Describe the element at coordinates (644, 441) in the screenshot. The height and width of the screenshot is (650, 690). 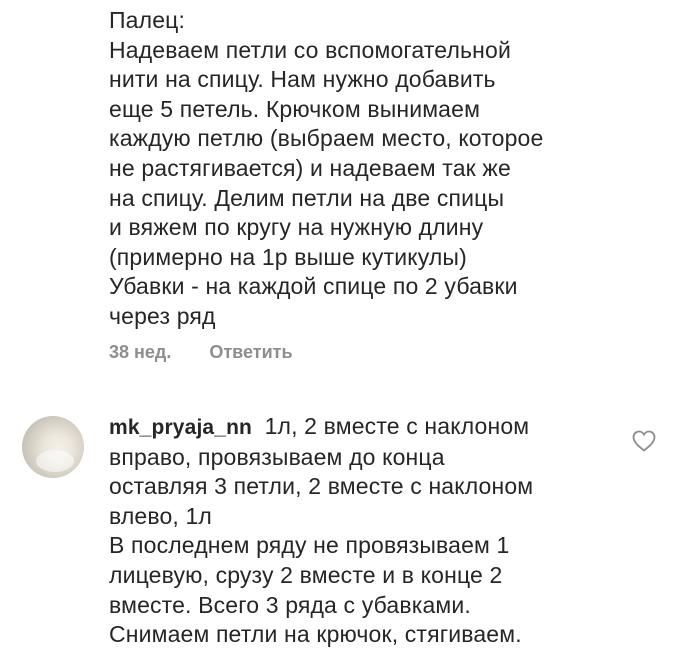
I see `heart-icon` at that location.